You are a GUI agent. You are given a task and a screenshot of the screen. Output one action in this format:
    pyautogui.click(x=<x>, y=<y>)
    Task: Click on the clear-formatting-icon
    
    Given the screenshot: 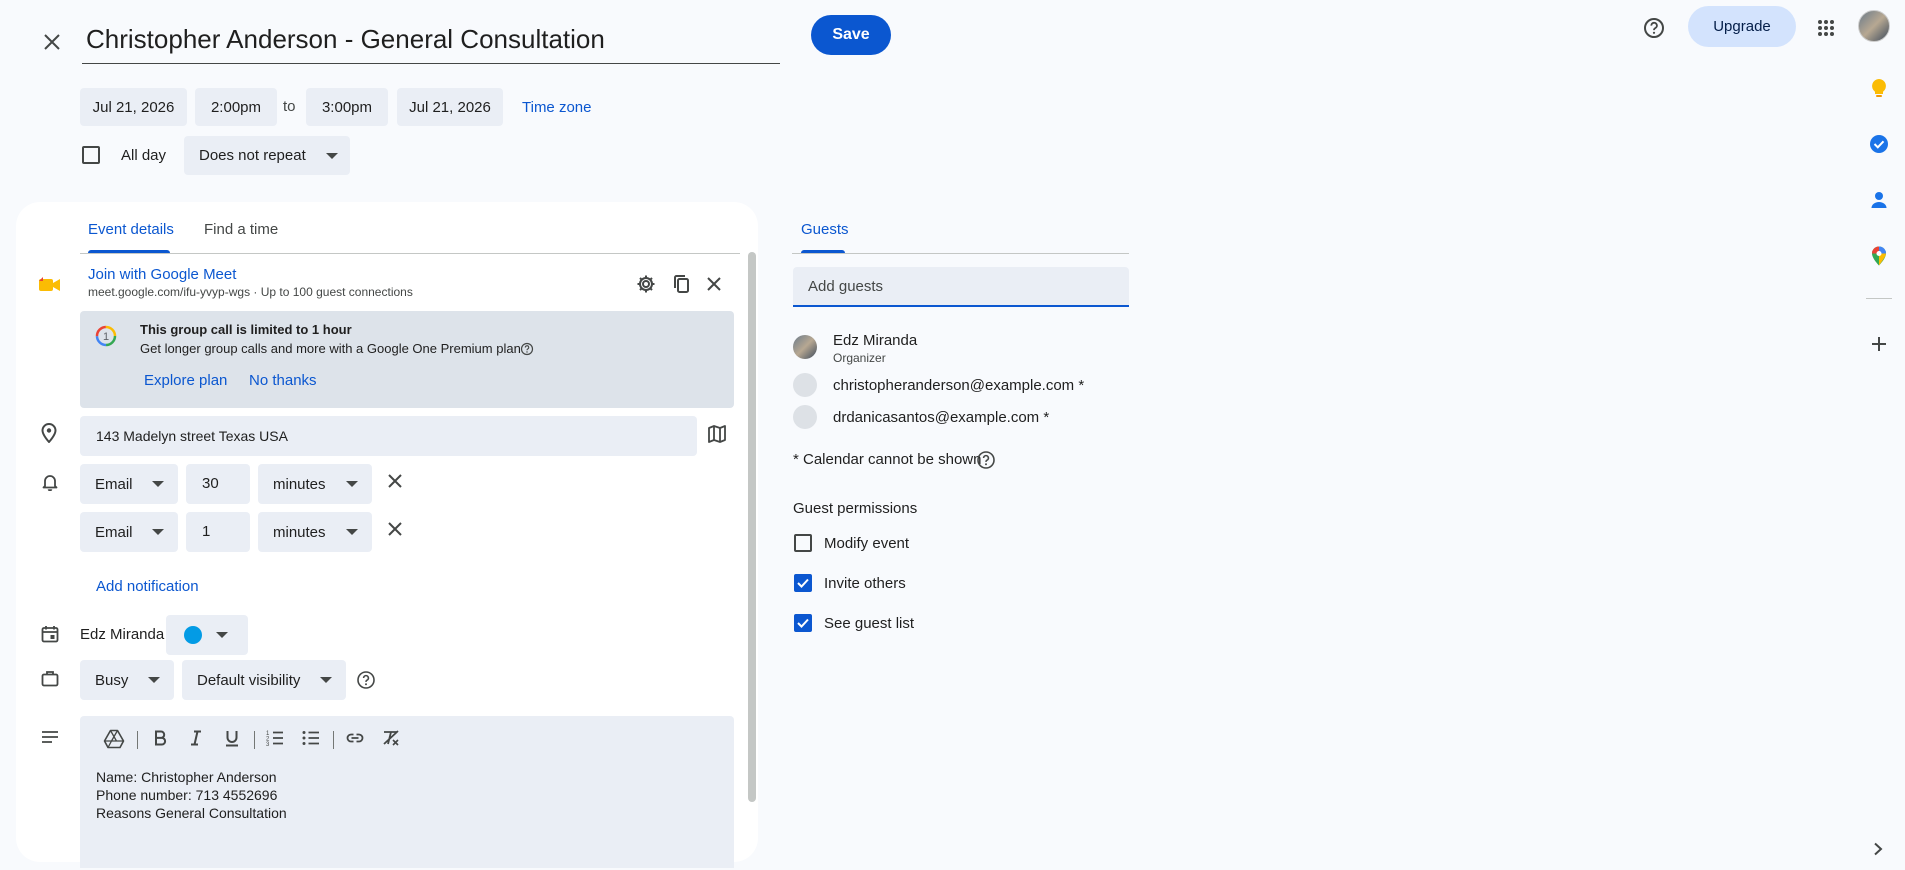 What is the action you would take?
    pyautogui.click(x=391, y=738)
    